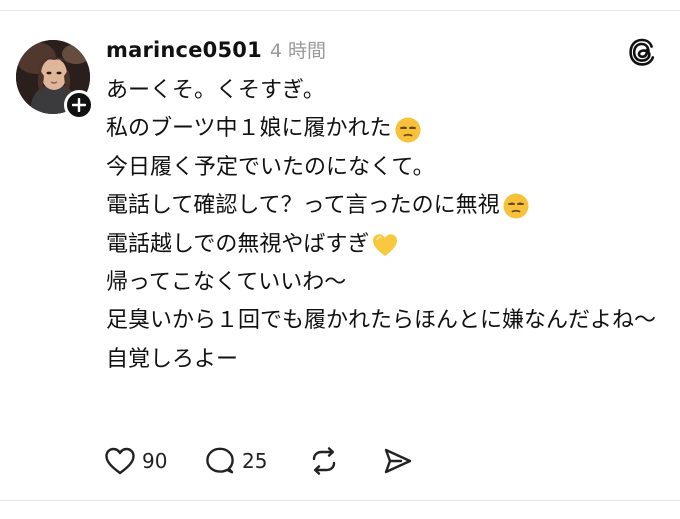  What do you see at coordinates (386, 283) in the screenshot?
I see `post-line: 帰ってこなくていいわ〜` at bounding box center [386, 283].